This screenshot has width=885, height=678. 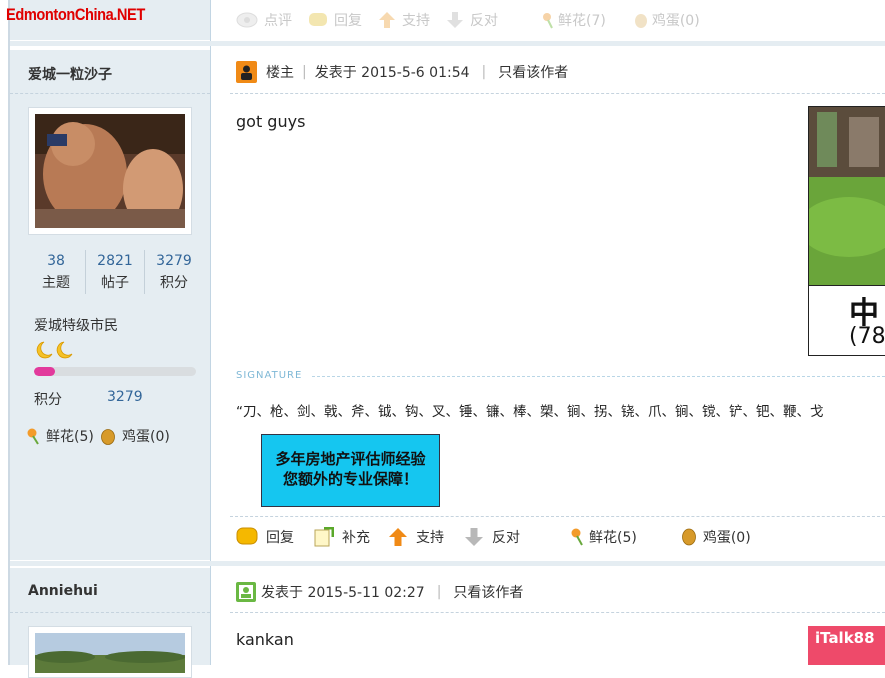 I want to click on side-ad-text2: (78, so click(x=867, y=336).